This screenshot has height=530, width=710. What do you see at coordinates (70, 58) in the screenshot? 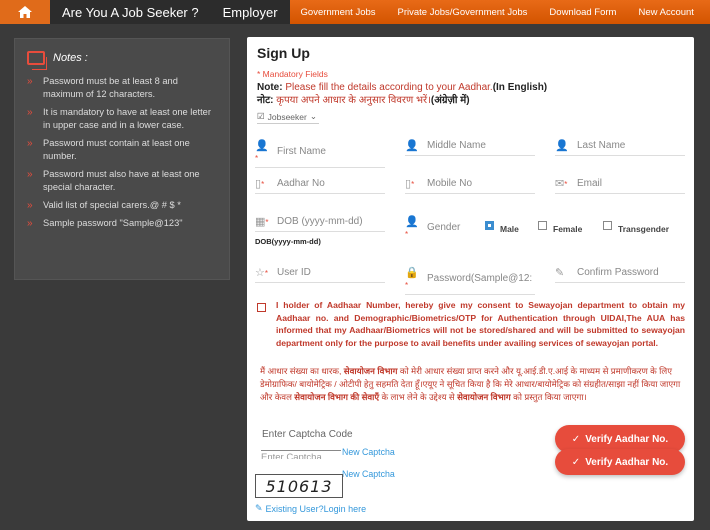
I see `notes-title: Notes :` at bounding box center [70, 58].